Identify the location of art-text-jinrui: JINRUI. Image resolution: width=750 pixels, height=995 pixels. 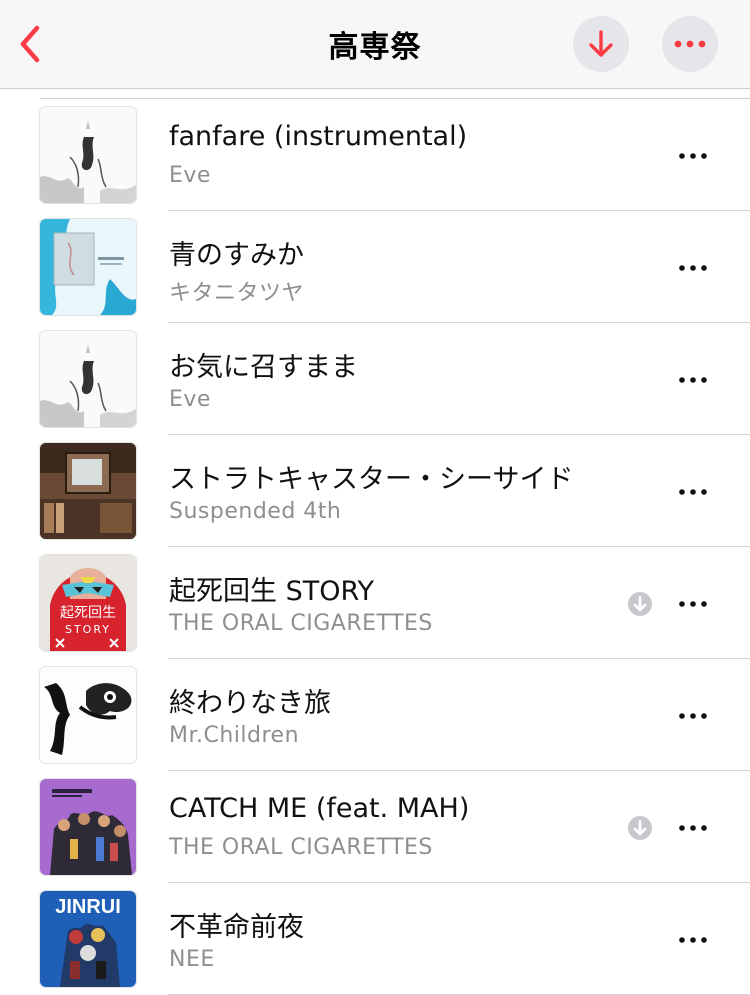
(88, 907).